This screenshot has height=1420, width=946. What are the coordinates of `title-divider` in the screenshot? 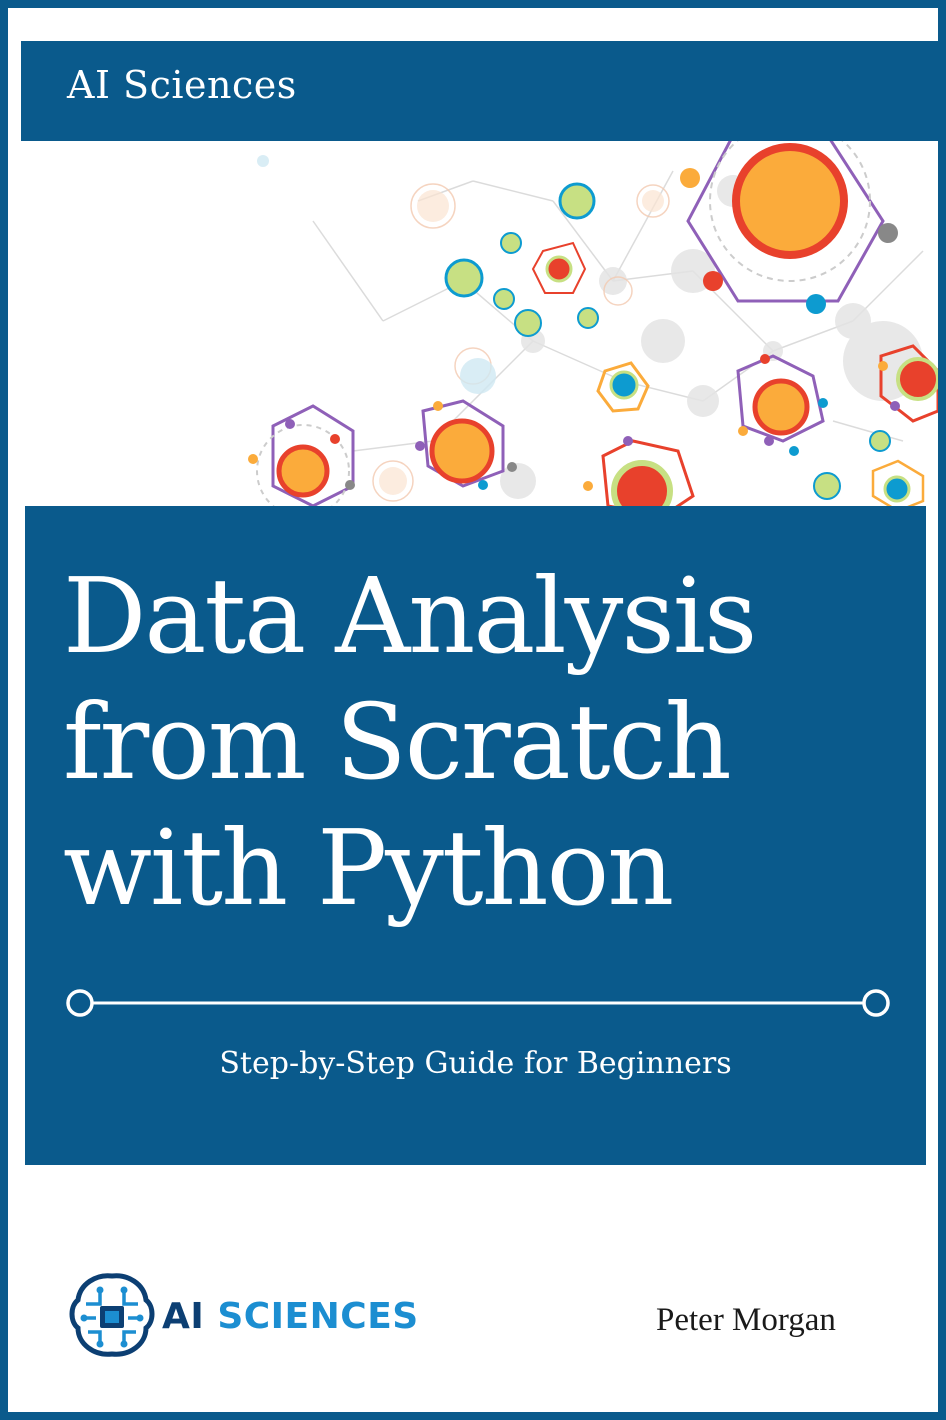 It's located at (478, 1003).